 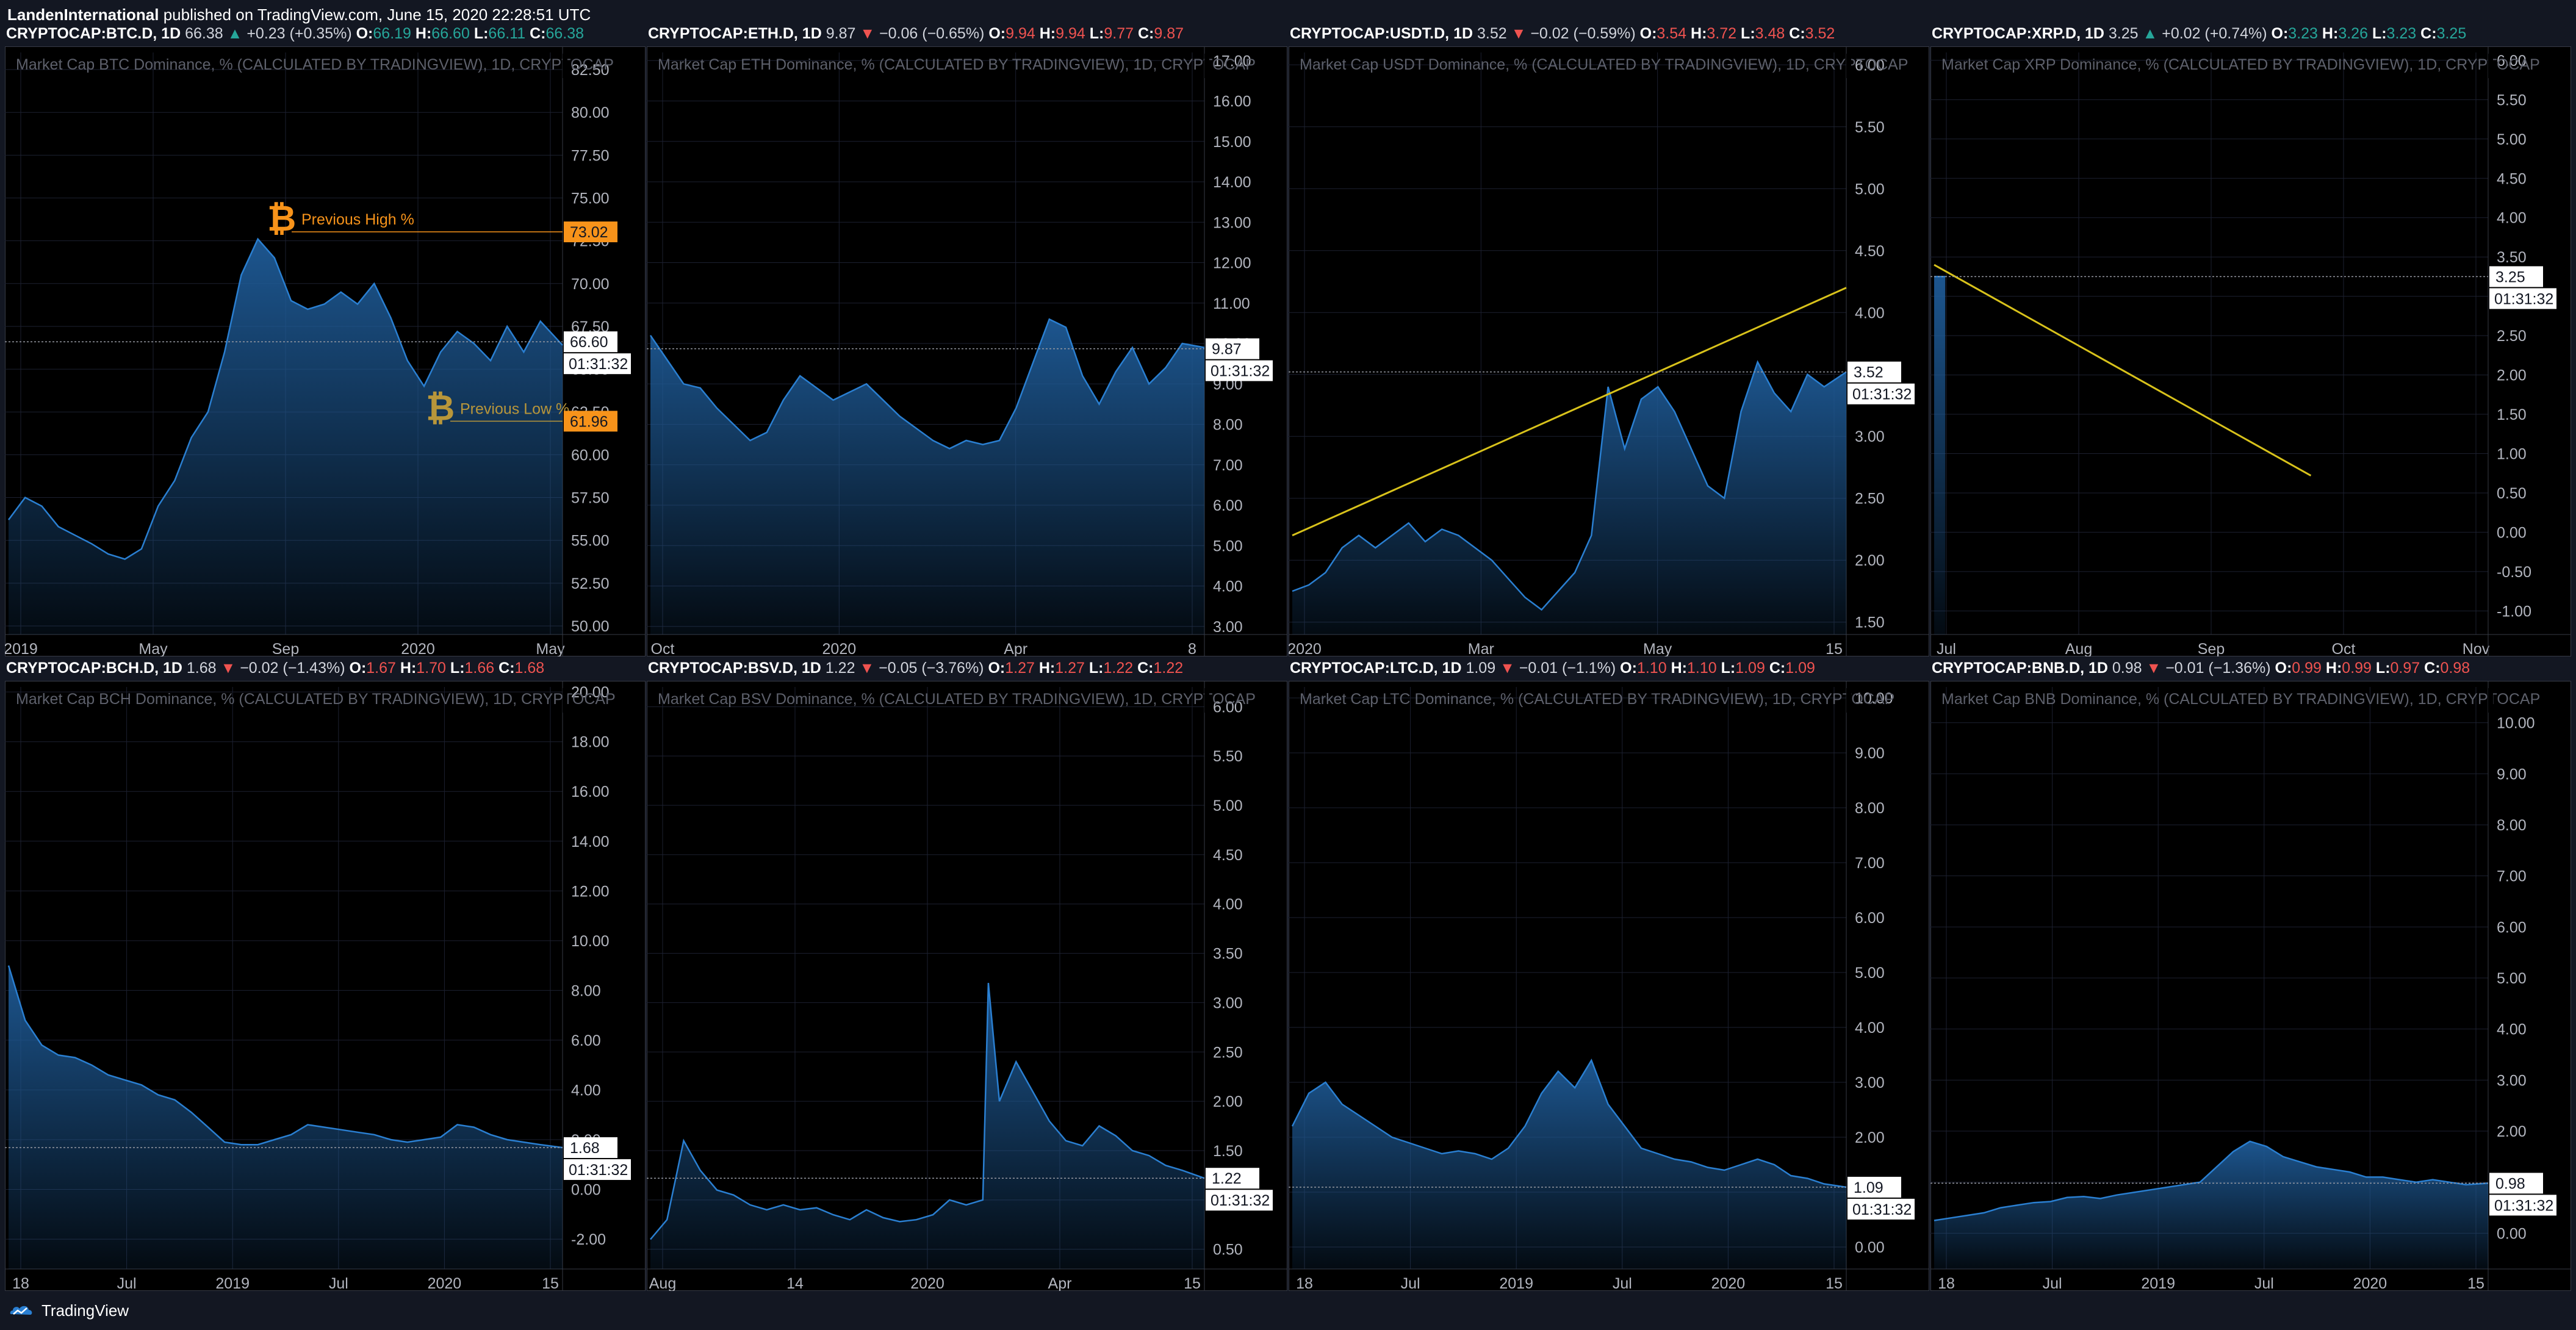 I want to click on symbol-label: CRYPTOCAP:BCH.D, 1D, so click(x=94, y=668).